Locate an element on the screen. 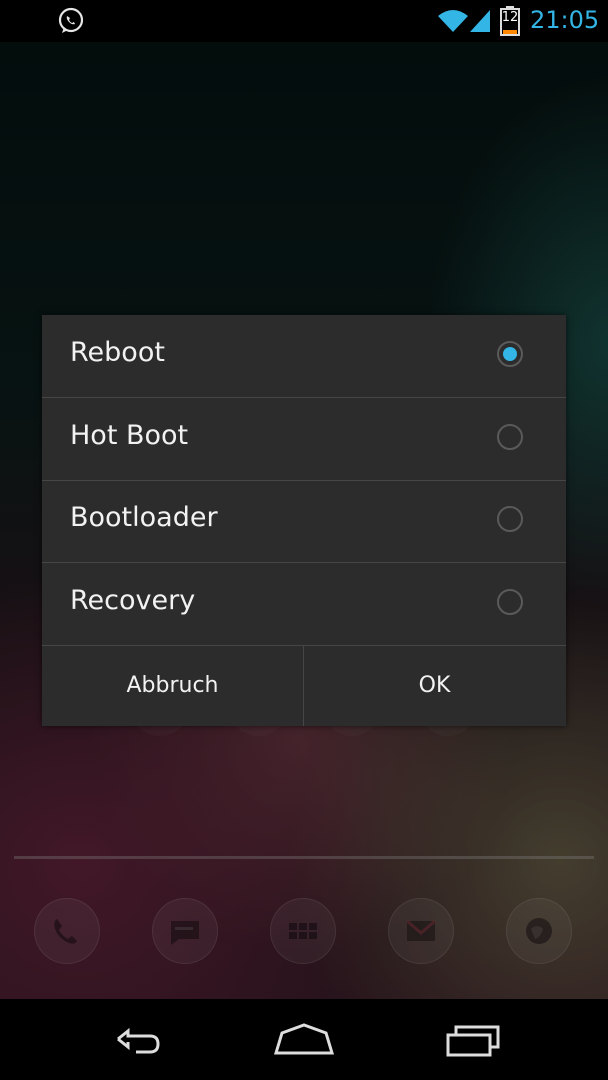  option-label: Hot Boot is located at coordinates (129, 435).